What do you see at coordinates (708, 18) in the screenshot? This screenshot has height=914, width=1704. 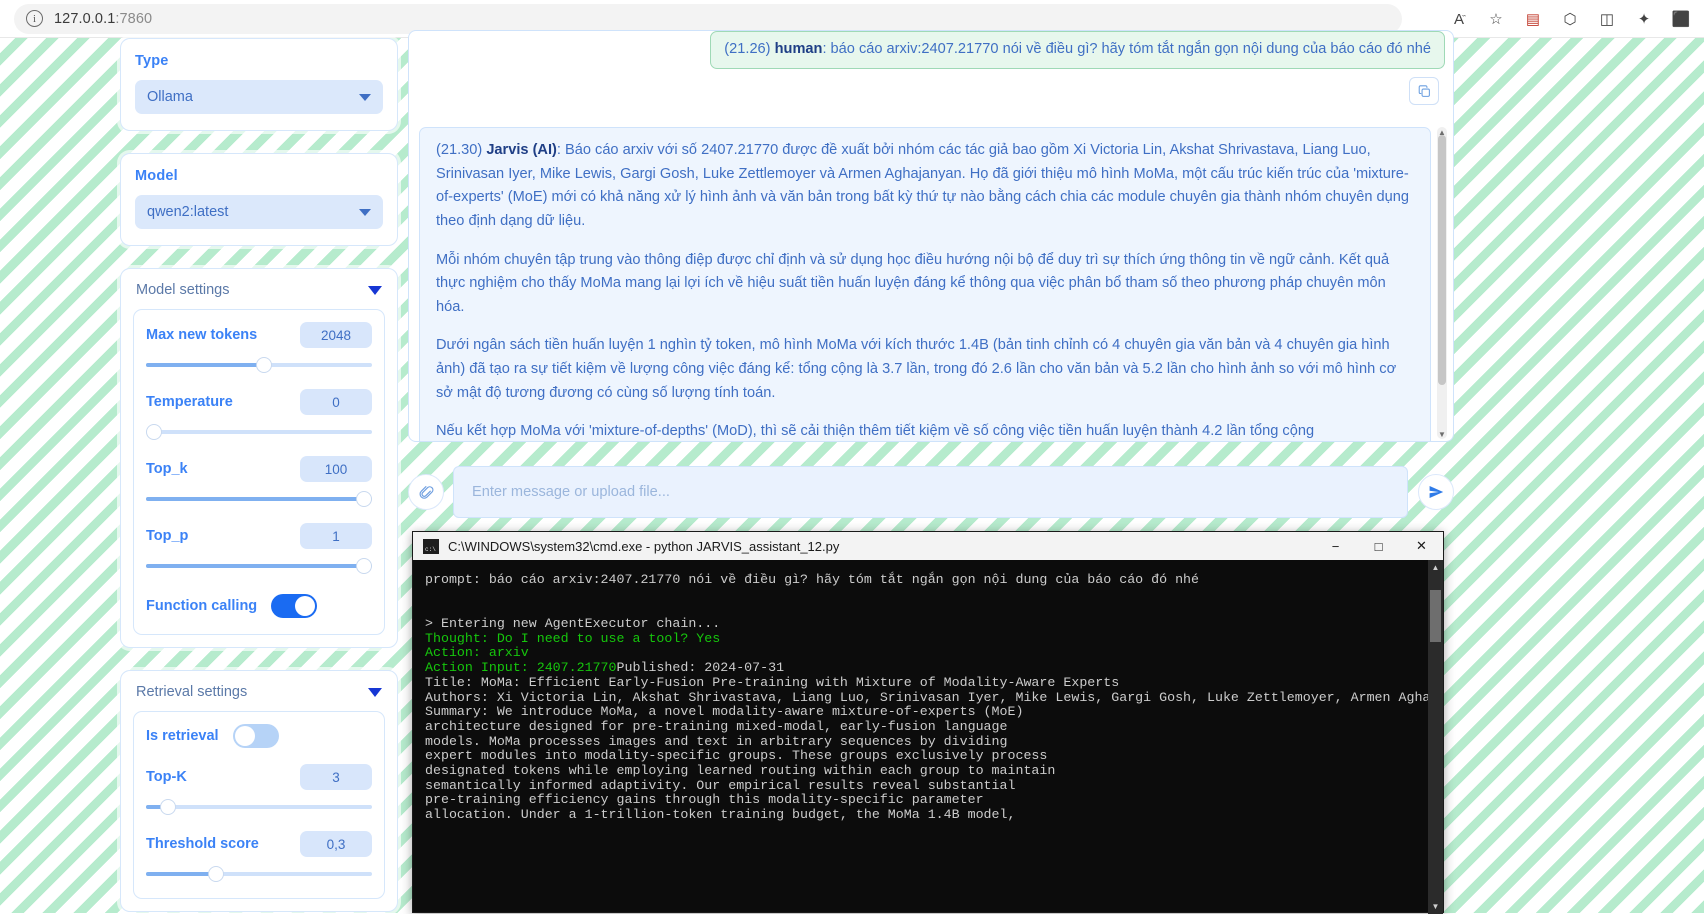 I see `address-bar: i 127.0.0.1:7860` at bounding box center [708, 18].